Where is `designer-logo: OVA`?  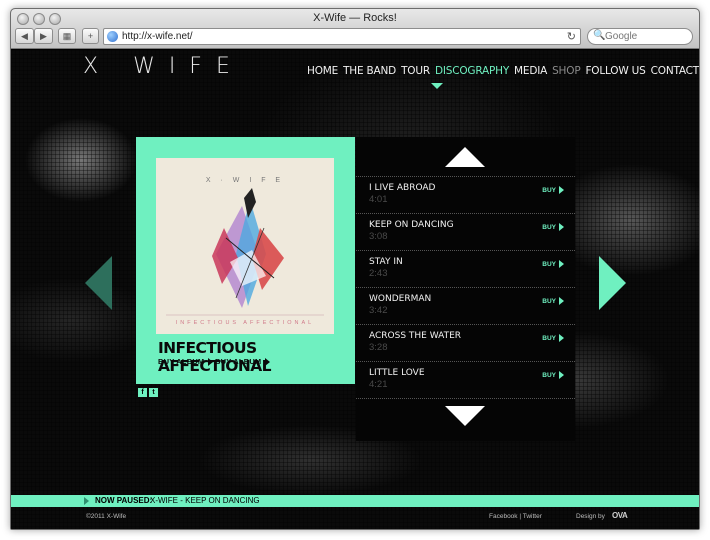 designer-logo: OVA is located at coordinates (620, 515).